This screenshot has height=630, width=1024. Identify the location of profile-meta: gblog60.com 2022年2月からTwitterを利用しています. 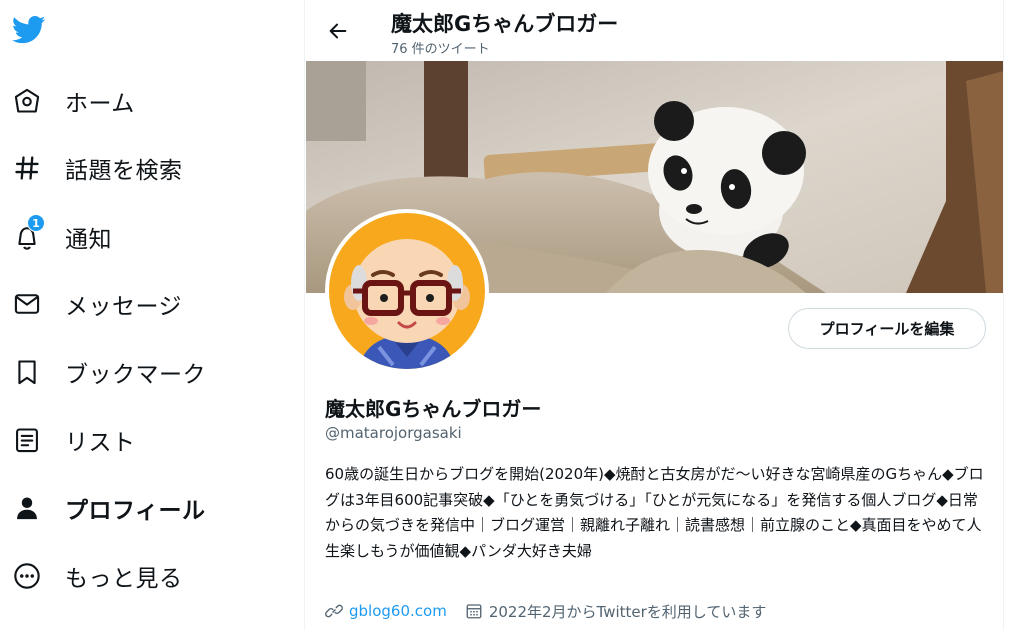
(554, 611).